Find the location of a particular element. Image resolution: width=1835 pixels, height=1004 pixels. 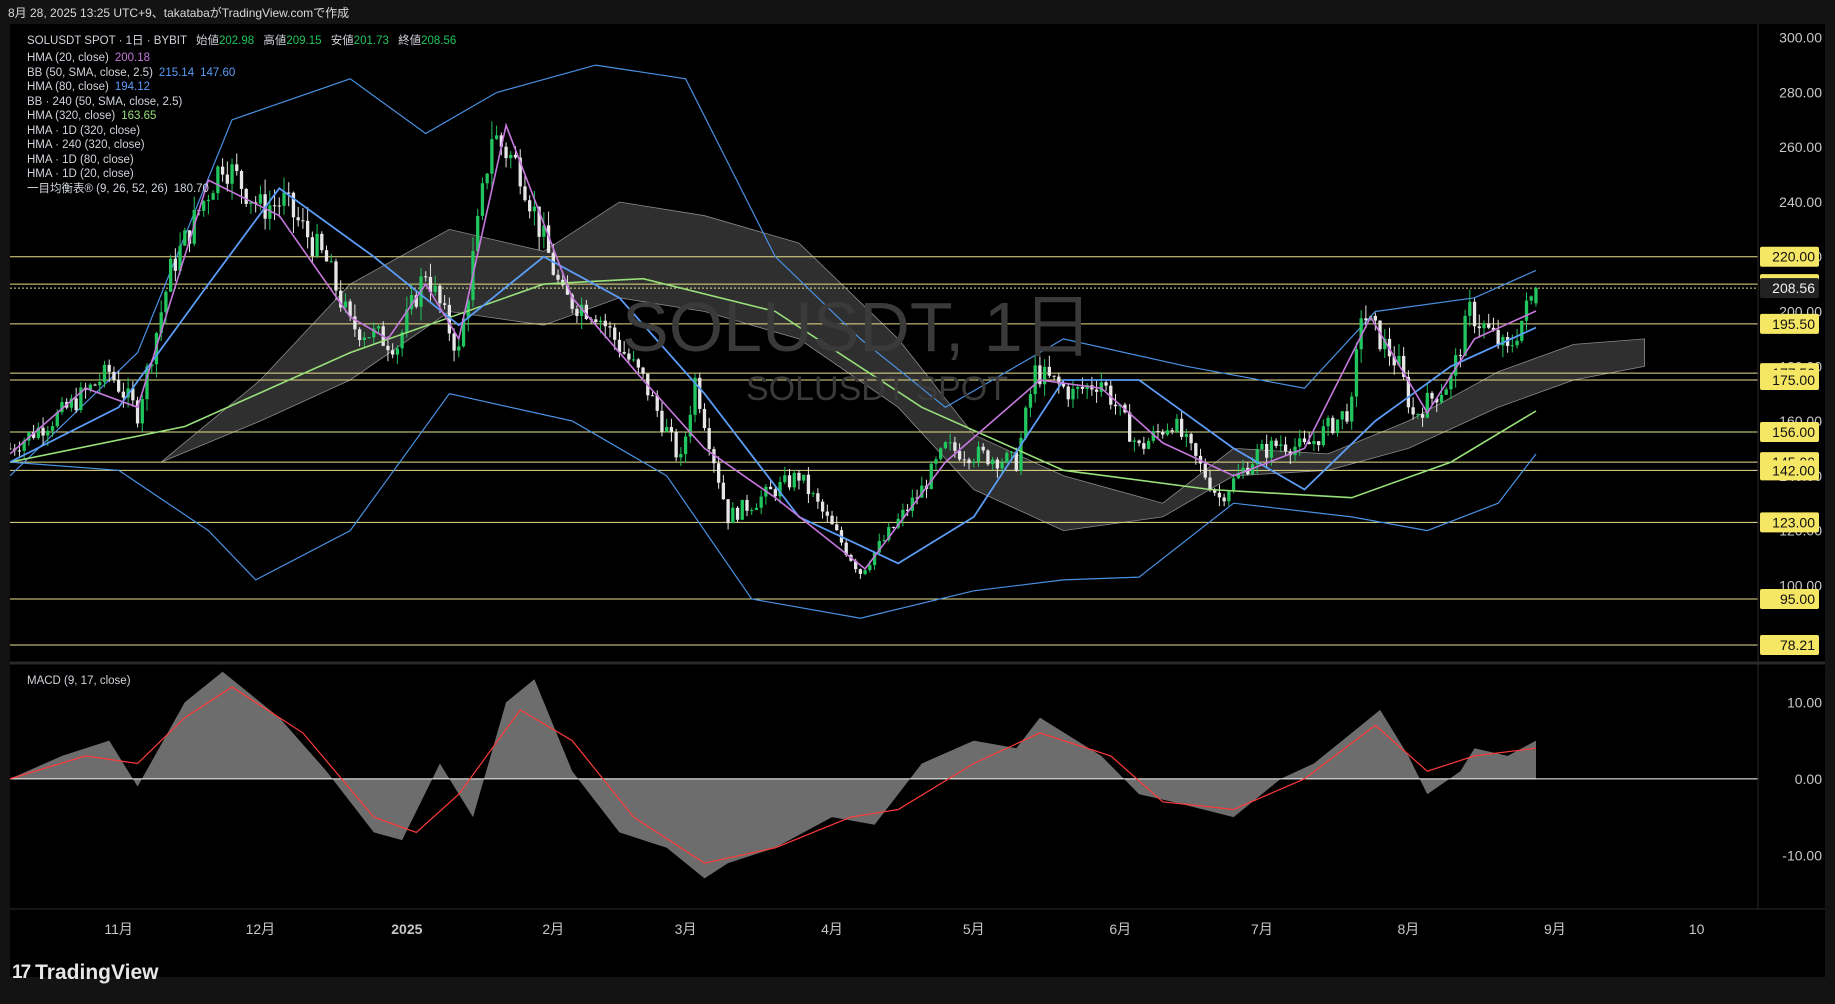

time-axis-label: 3月 is located at coordinates (686, 929).